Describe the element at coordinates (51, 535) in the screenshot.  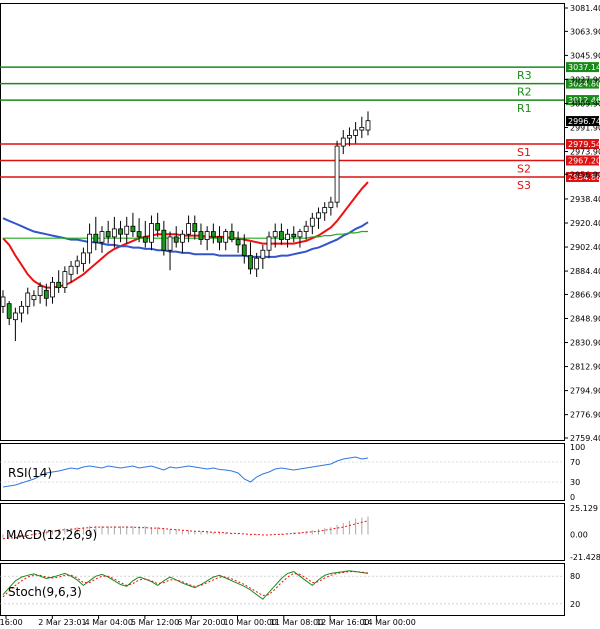
I see `macd-label: MACD(12,26,9)` at that location.